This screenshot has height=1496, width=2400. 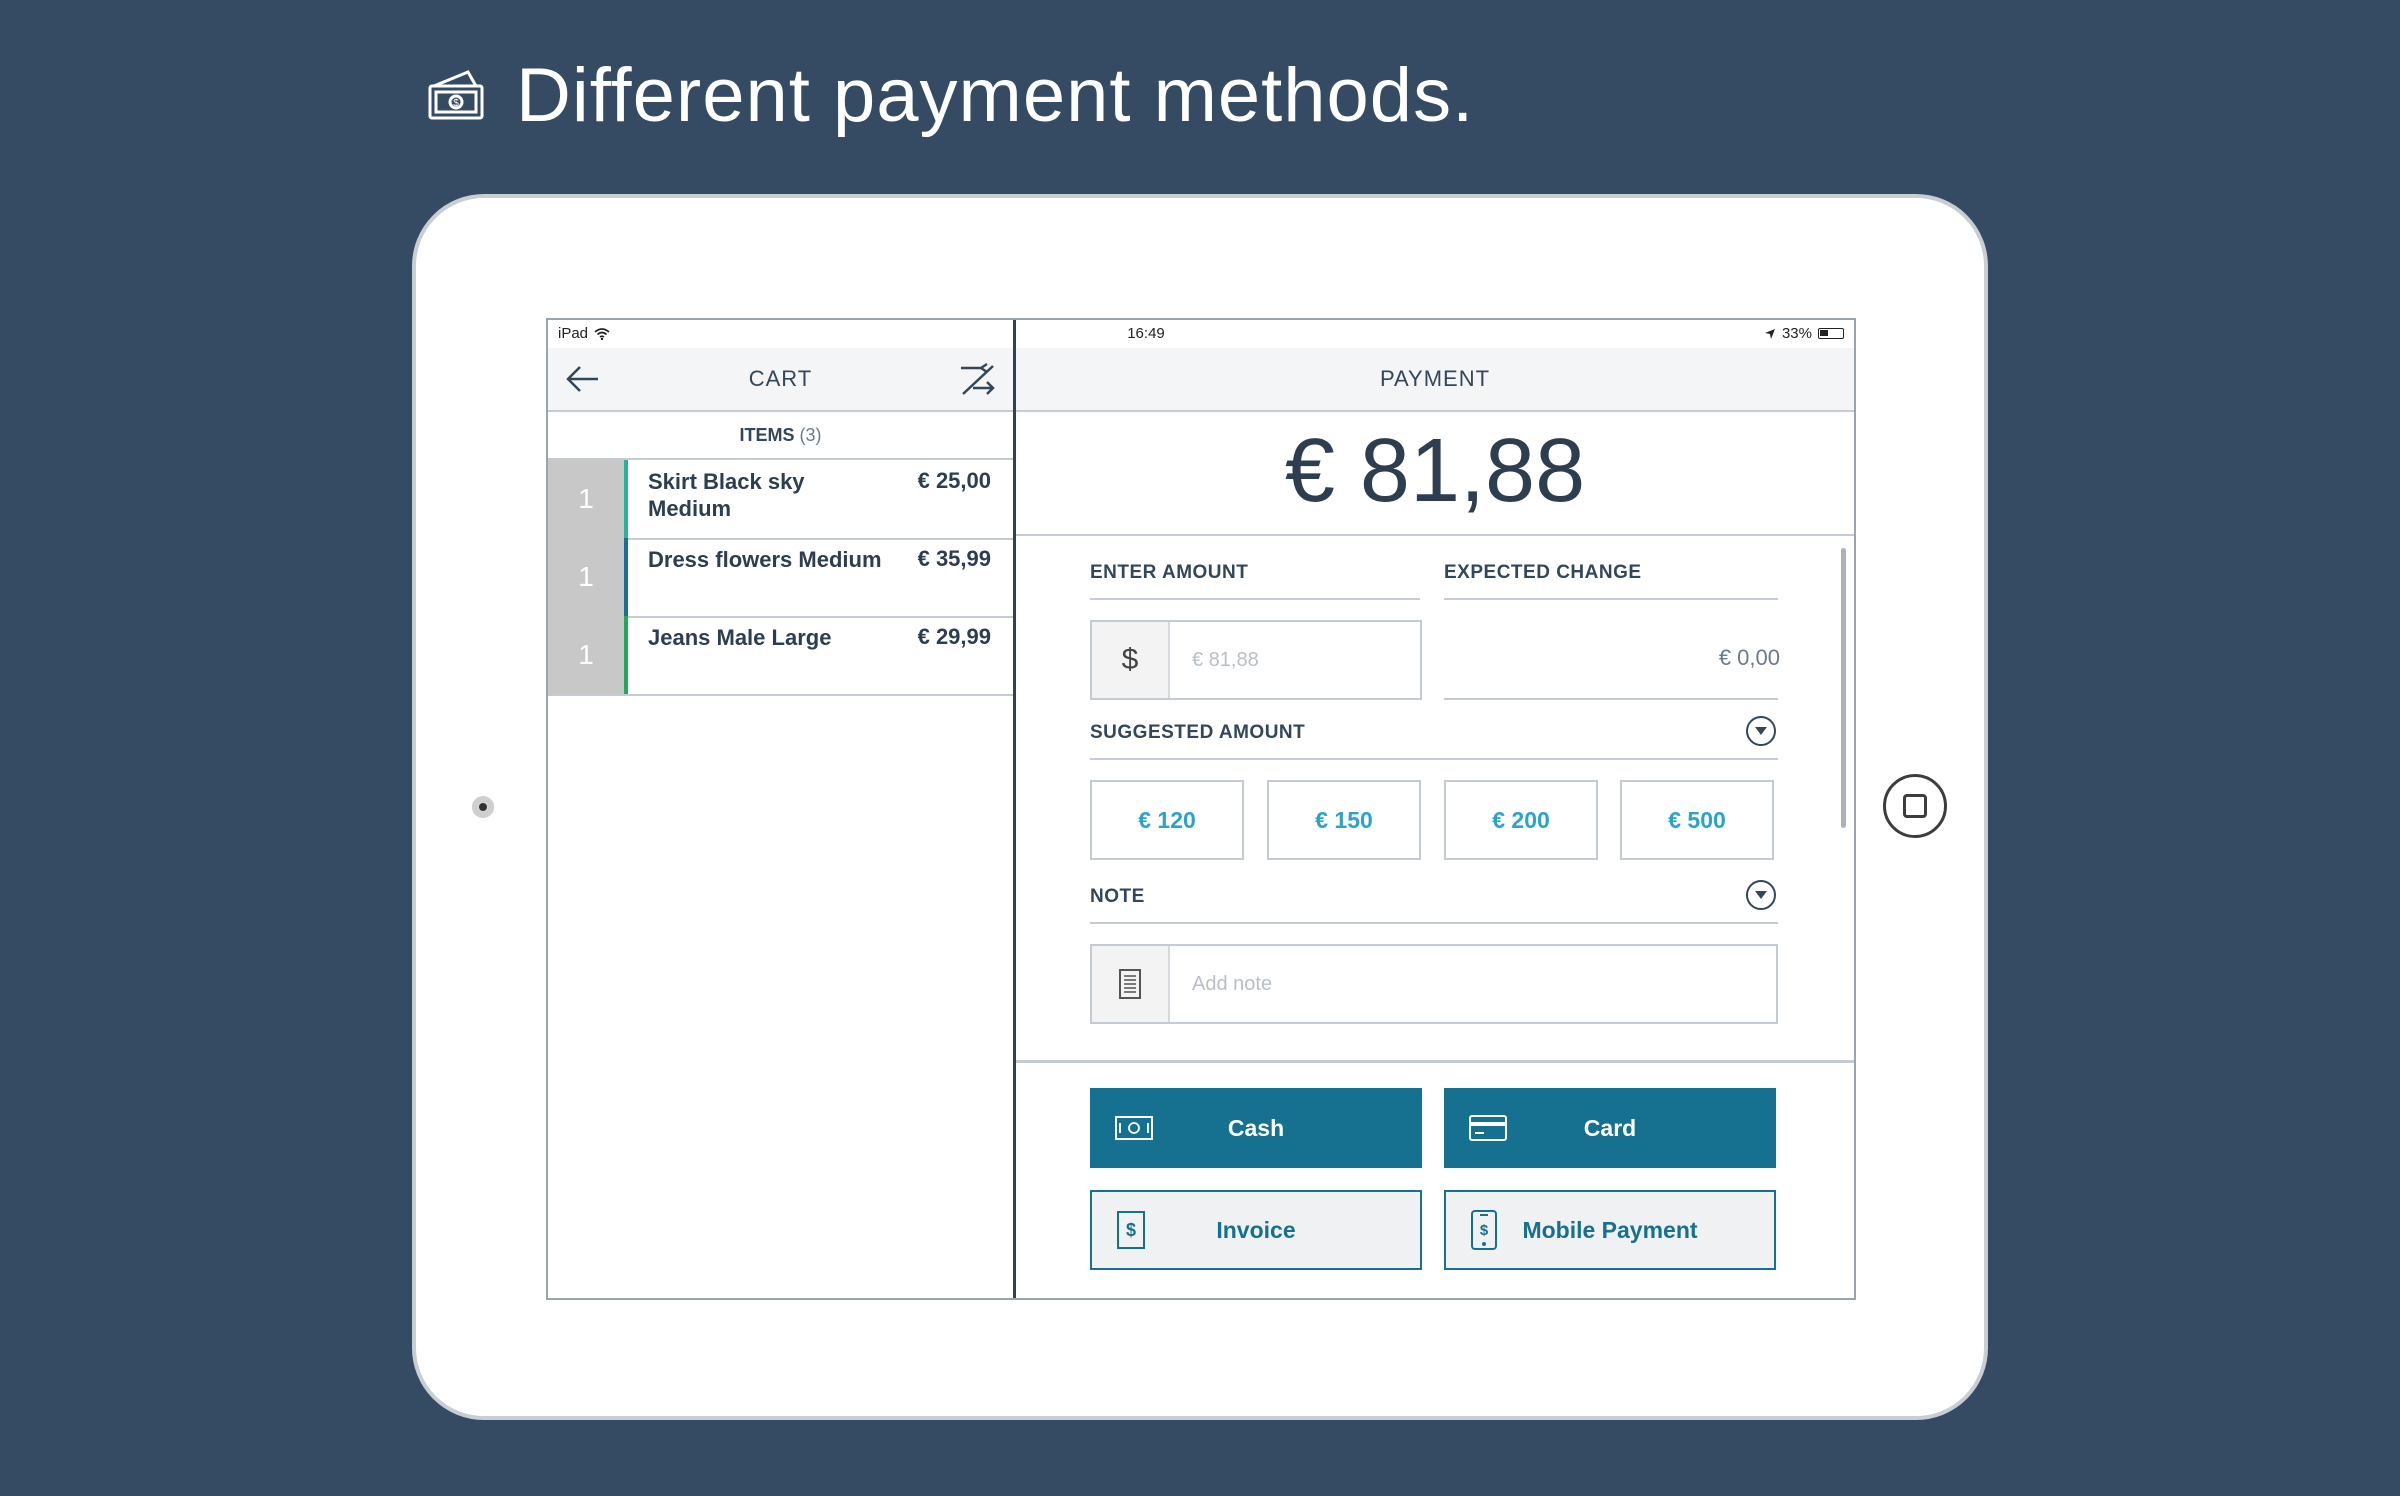 I want to click on suggested-amount-button: € 120, so click(x=1167, y=820).